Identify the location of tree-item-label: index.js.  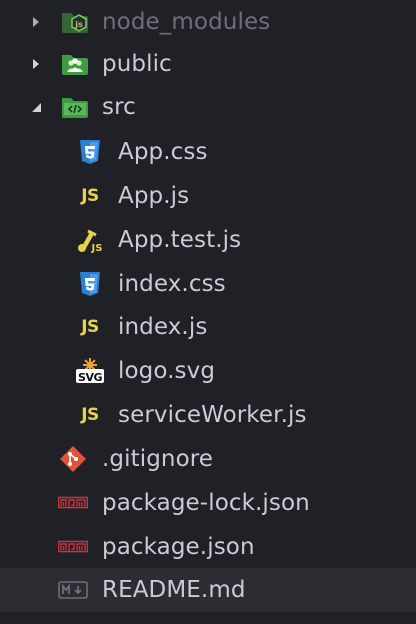
(163, 327).